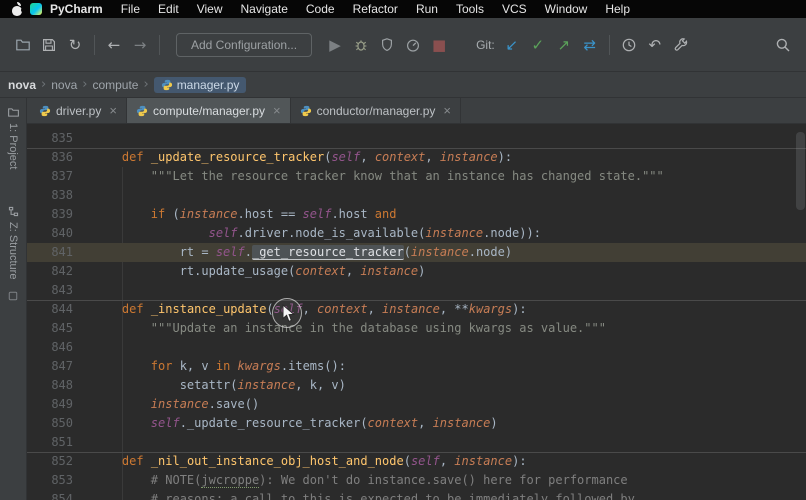 The height and width of the screenshot is (500, 806). Describe the element at coordinates (78, 110) in the screenshot. I see `tab-driver-py: driver.py ×` at that location.